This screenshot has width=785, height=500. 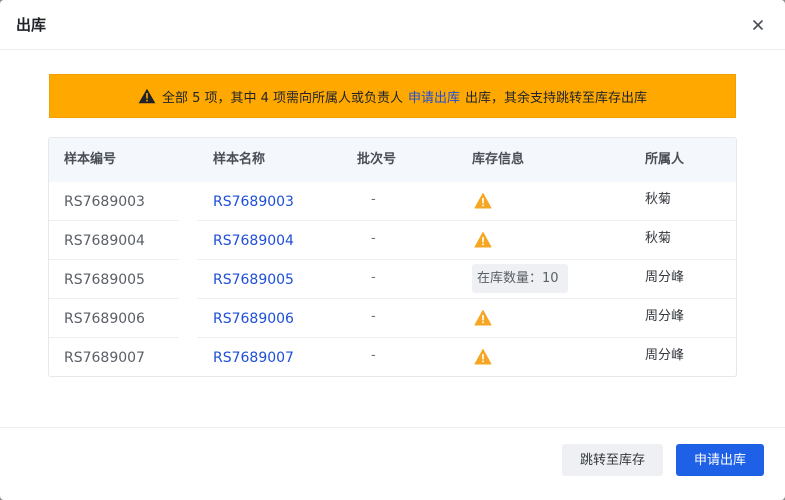 What do you see at coordinates (392, 25) in the screenshot?
I see `dialog-header: 出库` at bounding box center [392, 25].